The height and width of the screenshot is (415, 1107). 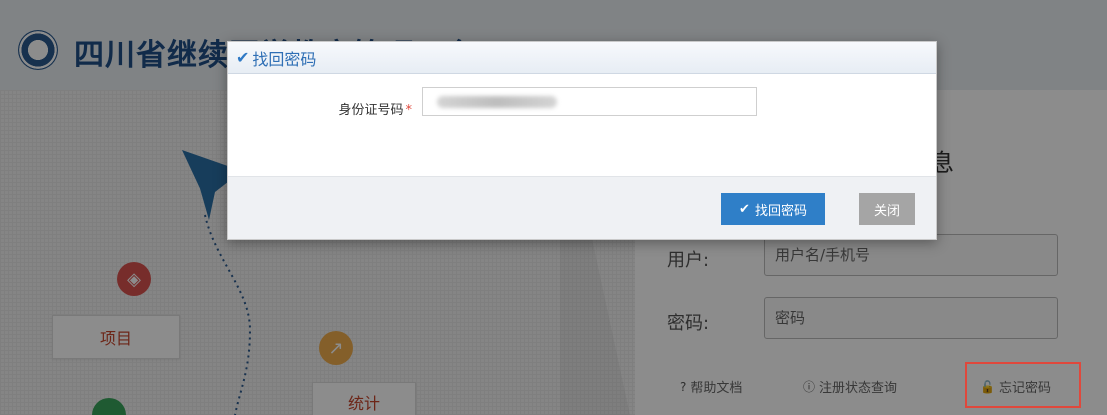 I want to click on dialog-header: ✔ 找回密码, so click(x=582, y=58).